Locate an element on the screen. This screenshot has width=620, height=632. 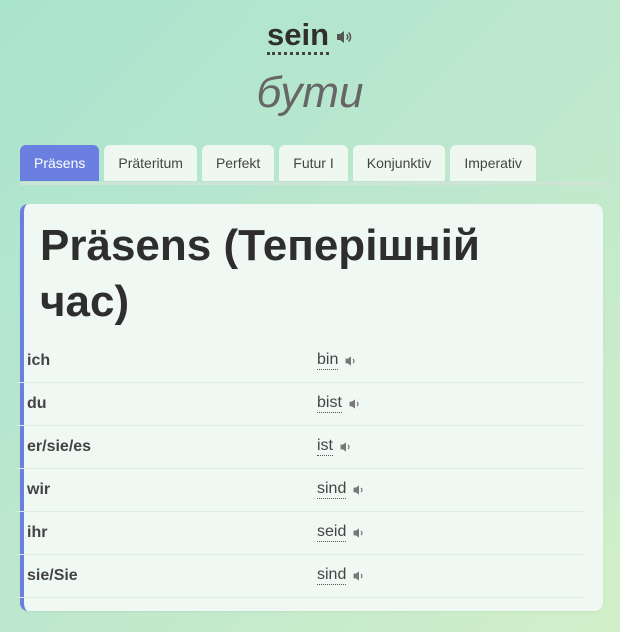
word-text: sein is located at coordinates (298, 36).